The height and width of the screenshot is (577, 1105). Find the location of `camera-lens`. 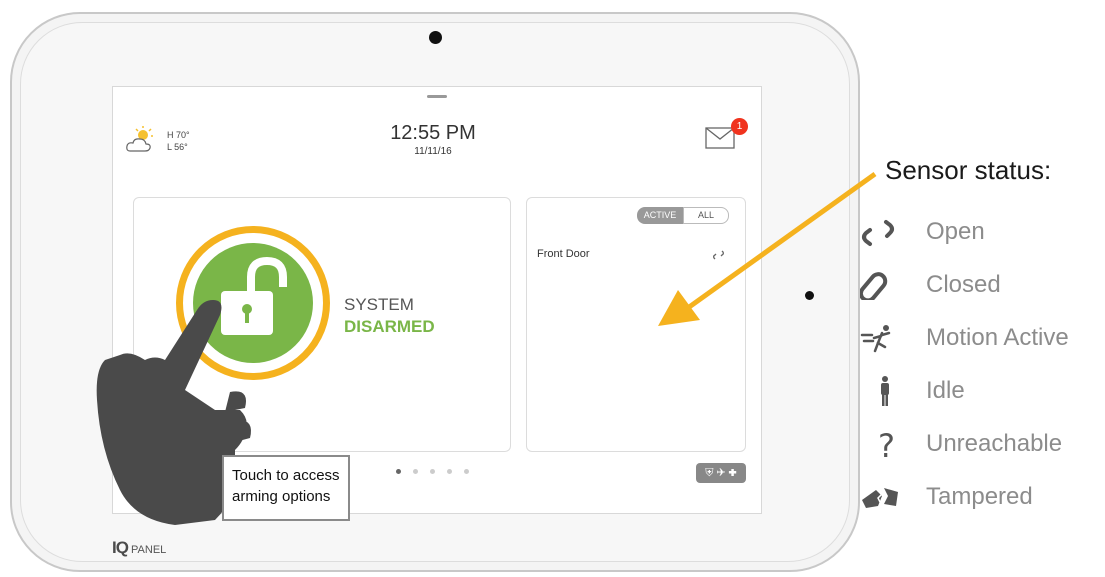

camera-lens is located at coordinates (435, 37).